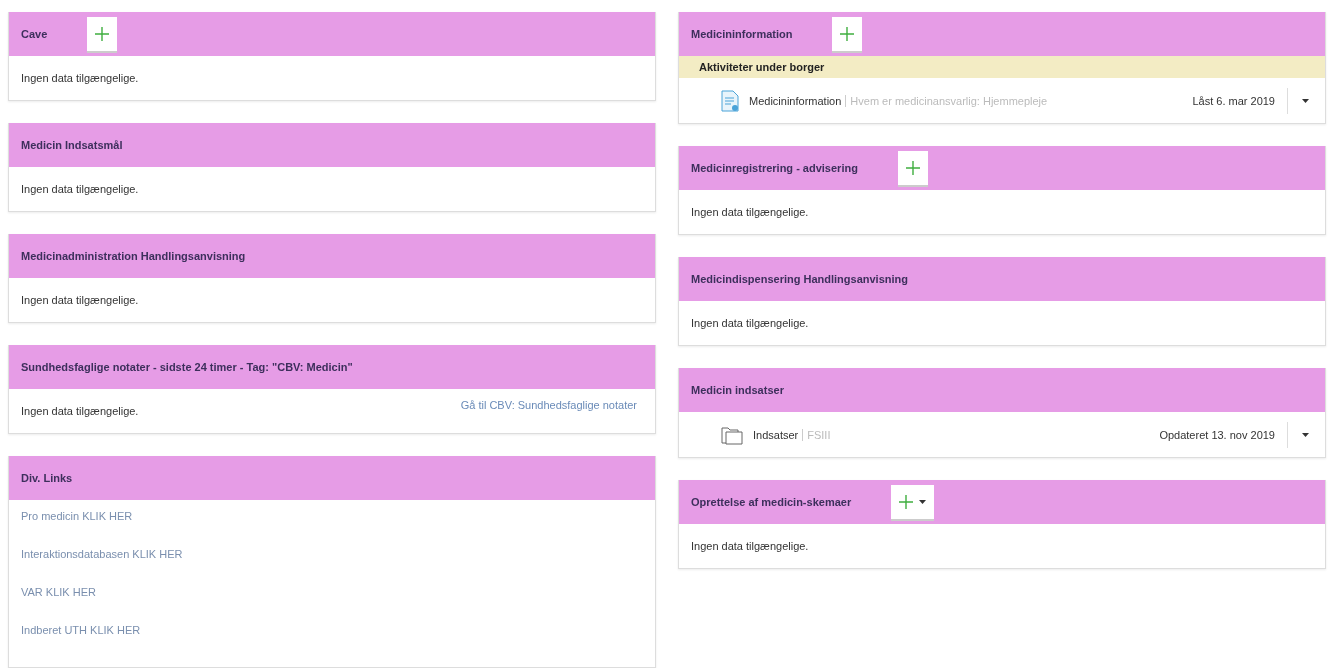 The image size is (1334, 668). I want to click on group-header: Aktiviteter under borger, so click(1002, 67).